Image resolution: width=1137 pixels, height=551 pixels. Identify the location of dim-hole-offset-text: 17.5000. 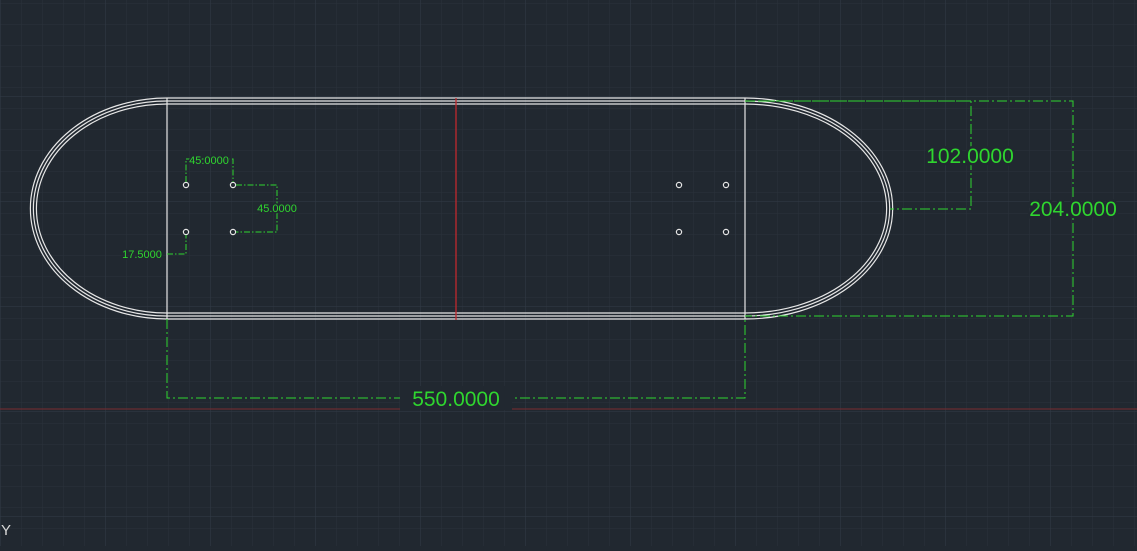
(142, 255).